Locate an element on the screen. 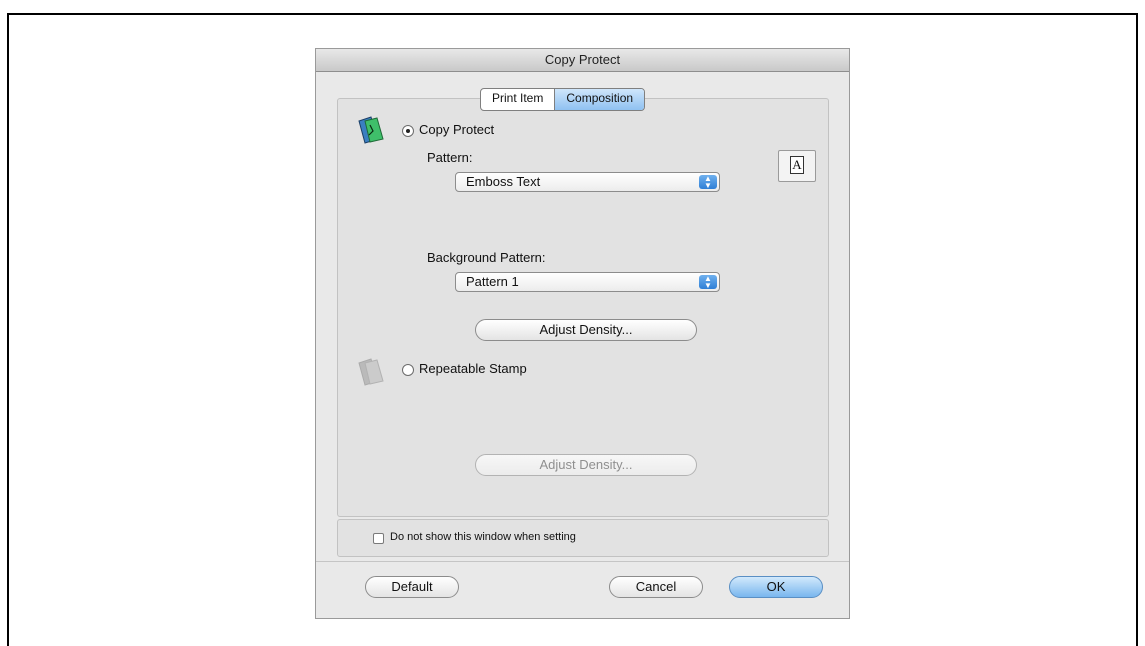 The image size is (1145, 646). pattern-select: Emboss Text ▲ ▼ is located at coordinates (587, 182).